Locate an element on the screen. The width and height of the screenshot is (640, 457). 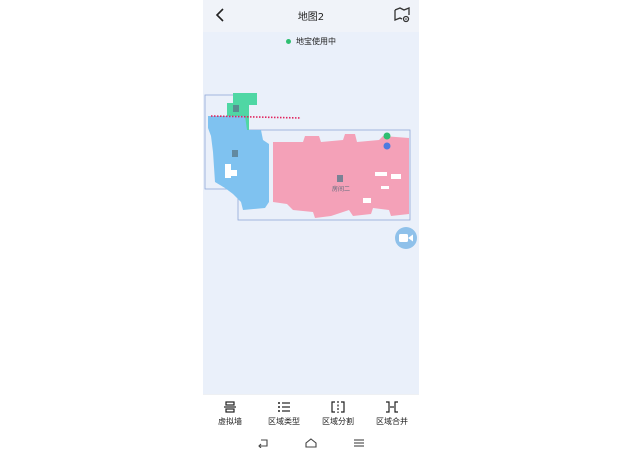
merge-icon is located at coordinates (392, 407).